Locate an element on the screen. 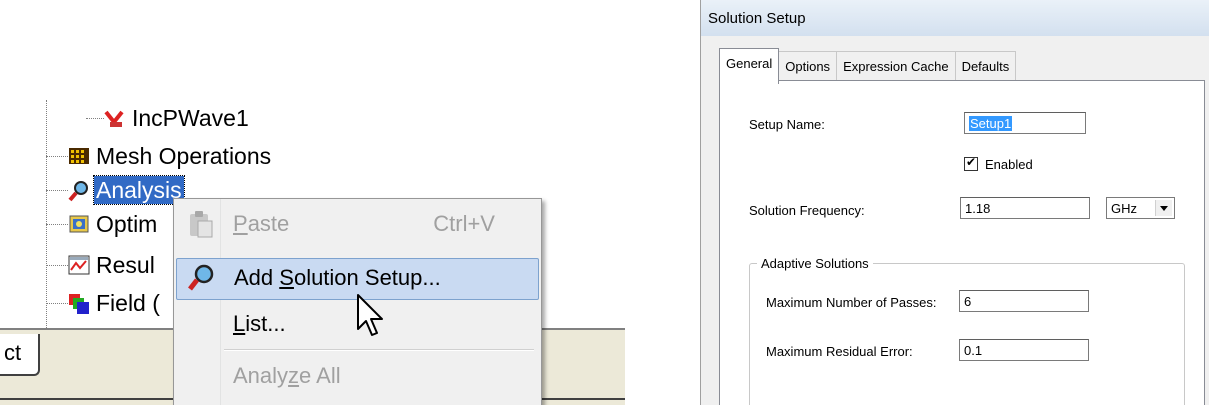 The image size is (1209, 405). tab-expression-cache: Expression Cache is located at coordinates (896, 66).